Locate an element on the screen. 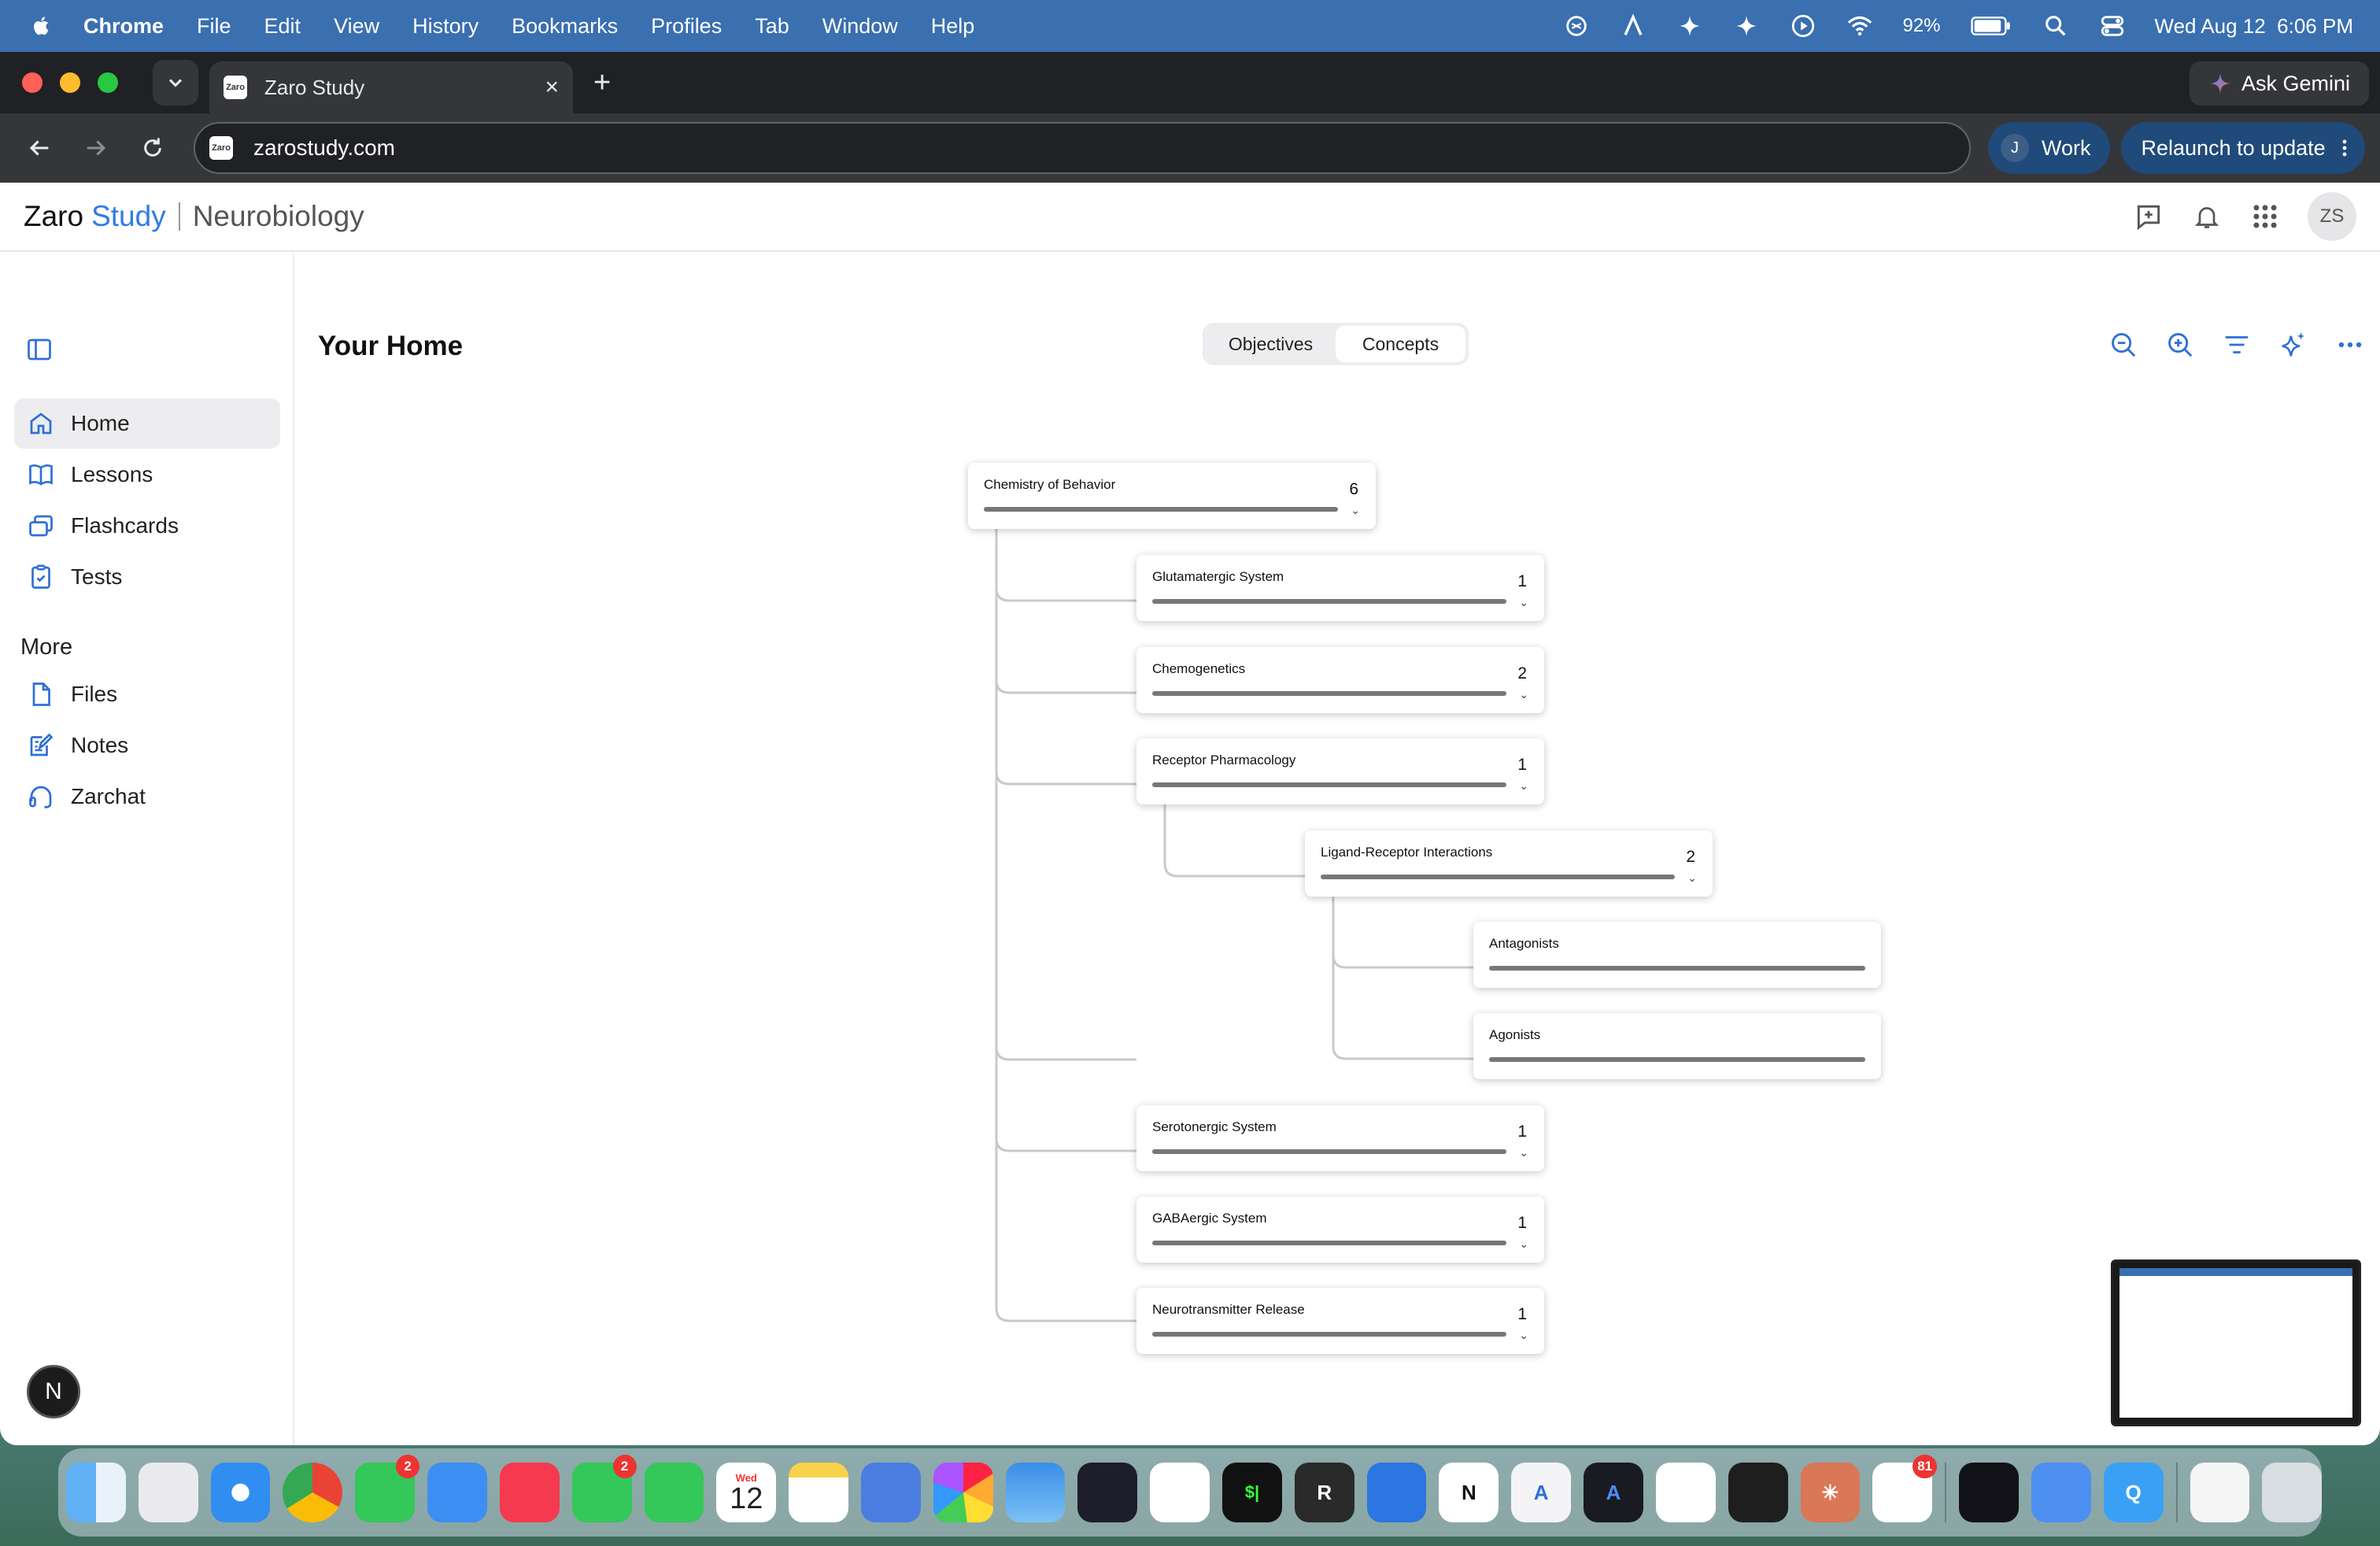 Image resolution: width=2380 pixels, height=1546 pixels. concept-node-root: Chemistry of Behavior 6 ⌄ is located at coordinates (1172, 496).